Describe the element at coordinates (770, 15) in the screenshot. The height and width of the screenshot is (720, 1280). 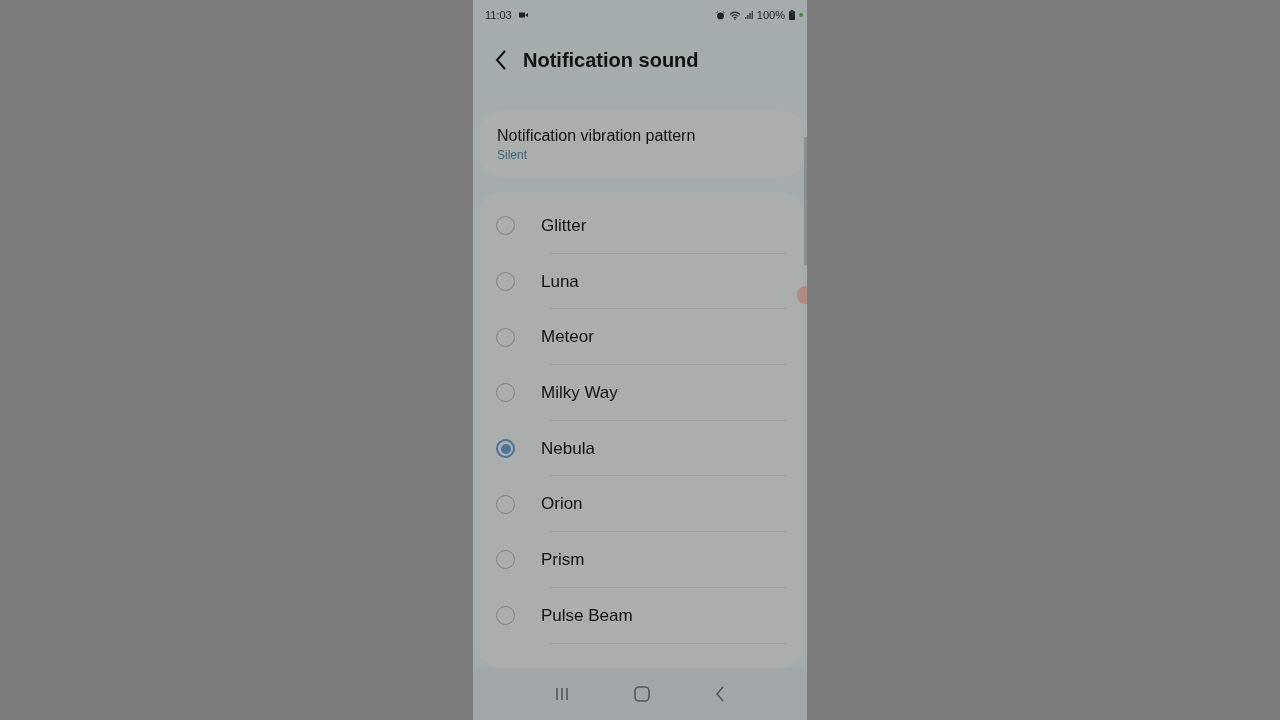
I see `battery-percent: 100%` at that location.